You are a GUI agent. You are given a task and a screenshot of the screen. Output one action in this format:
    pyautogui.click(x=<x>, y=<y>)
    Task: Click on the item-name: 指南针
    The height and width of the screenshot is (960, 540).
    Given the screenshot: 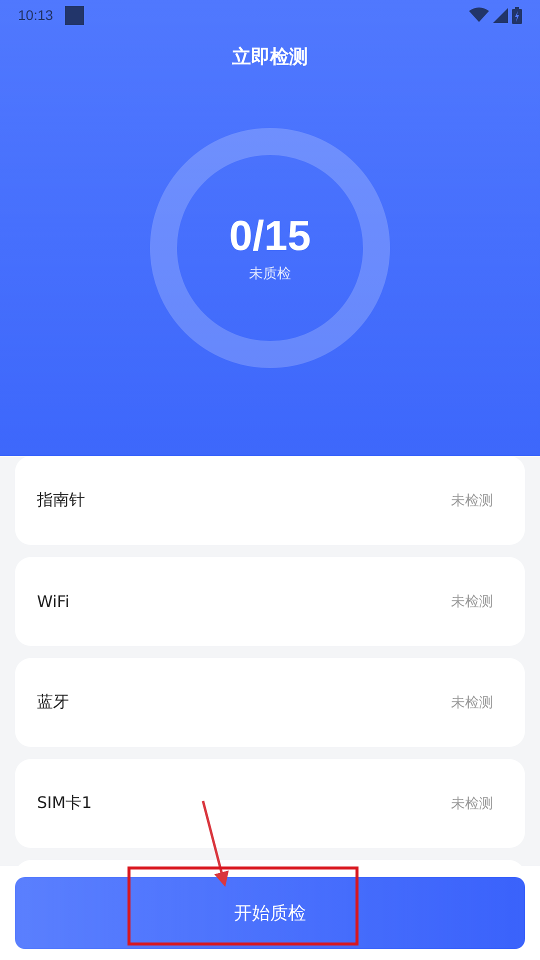 What is the action you would take?
    pyautogui.click(x=61, y=500)
    